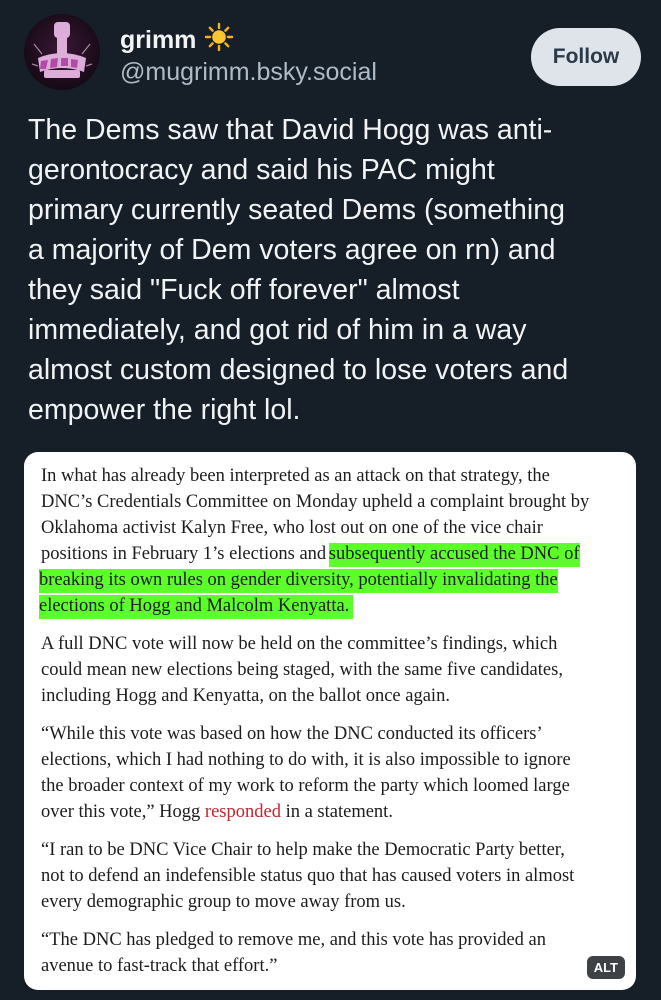 The width and height of the screenshot is (661, 1000). I want to click on author-display-name: grimm, so click(177, 40).